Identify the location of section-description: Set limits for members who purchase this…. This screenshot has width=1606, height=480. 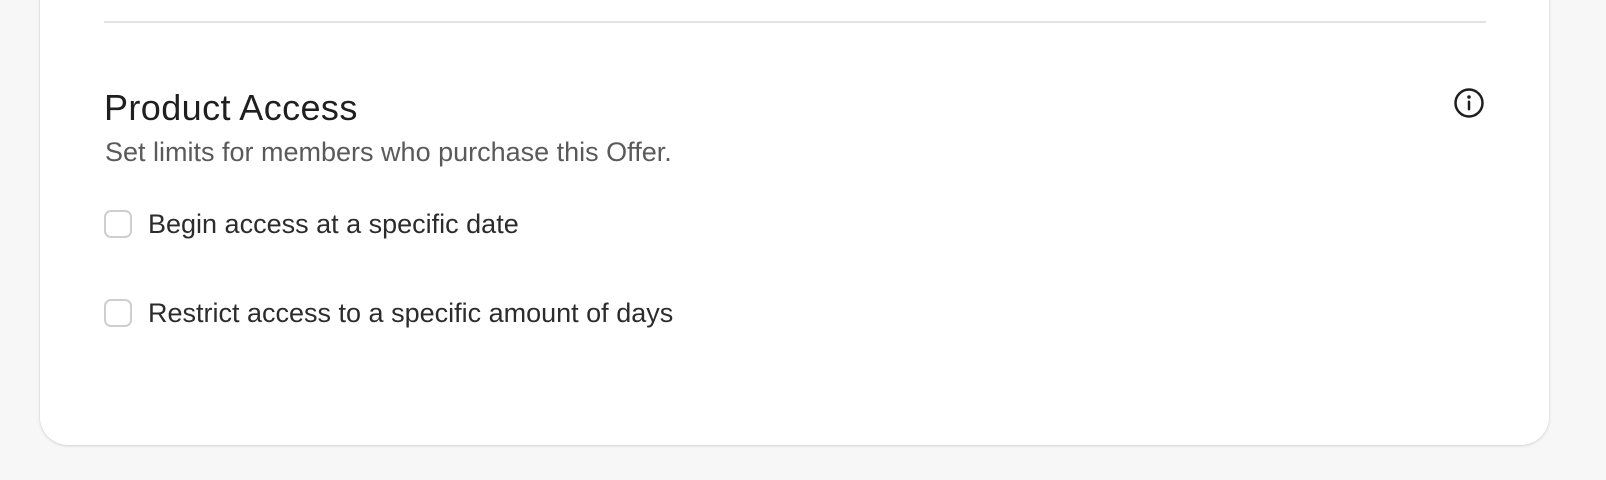
(388, 152).